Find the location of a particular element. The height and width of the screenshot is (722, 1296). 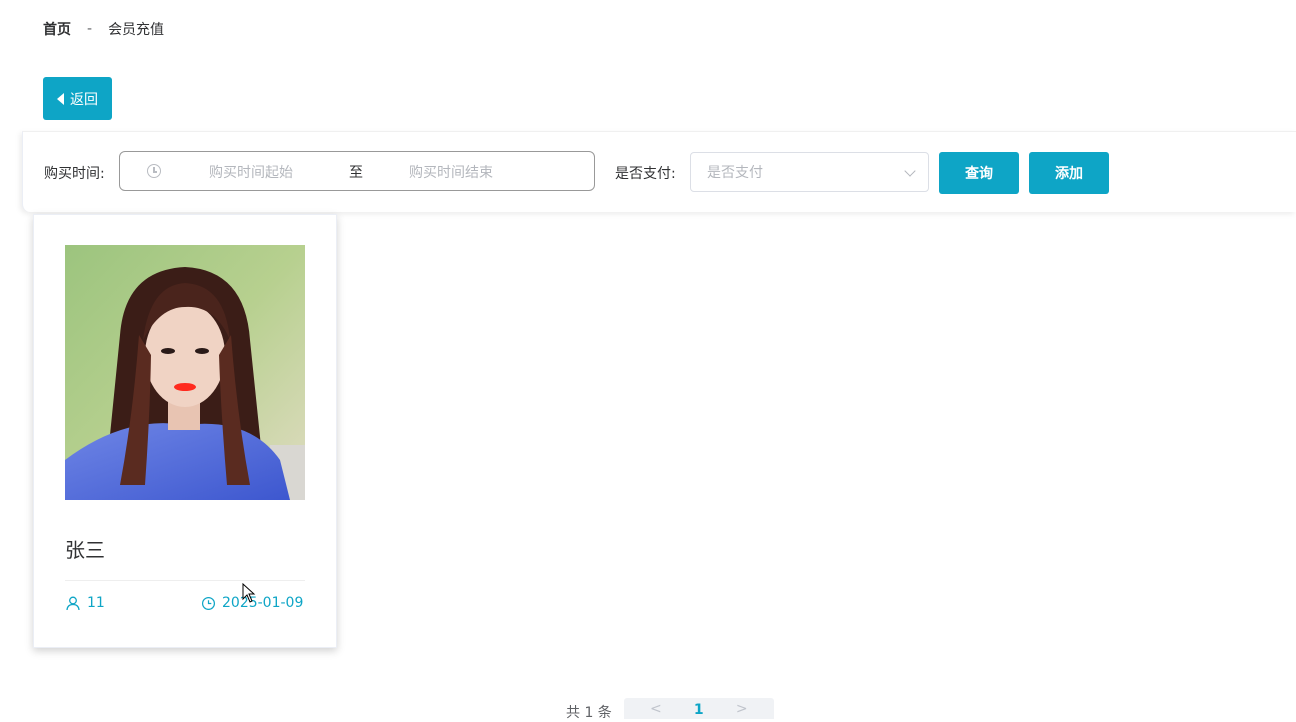

page-number-current: 1 is located at coordinates (699, 710).